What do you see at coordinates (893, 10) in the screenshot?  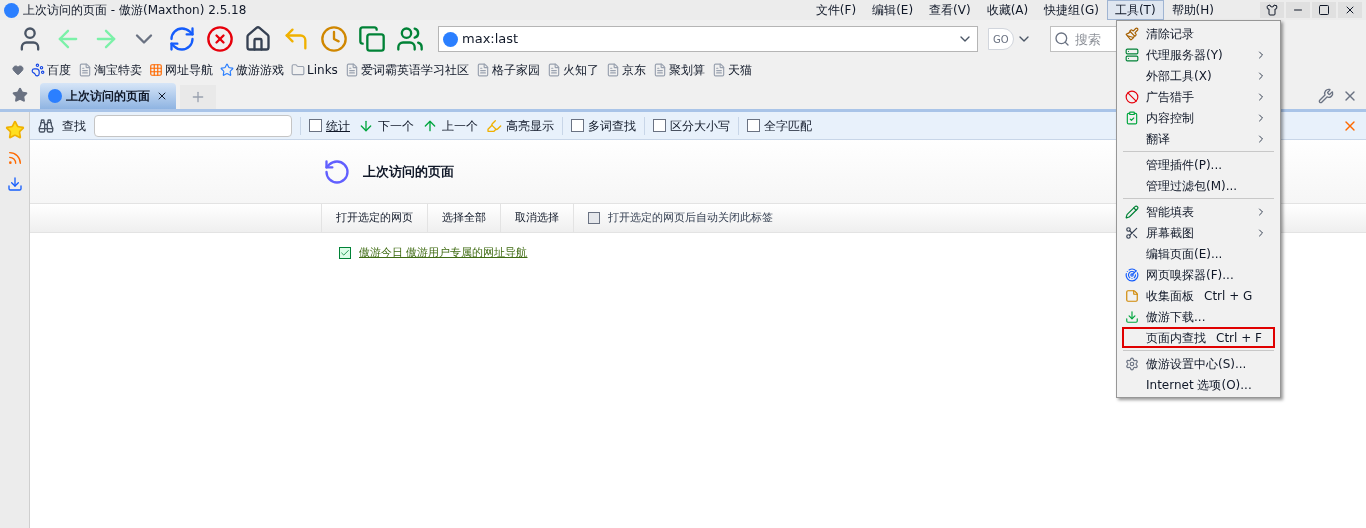 I see `menu-item: 编辑(E)` at bounding box center [893, 10].